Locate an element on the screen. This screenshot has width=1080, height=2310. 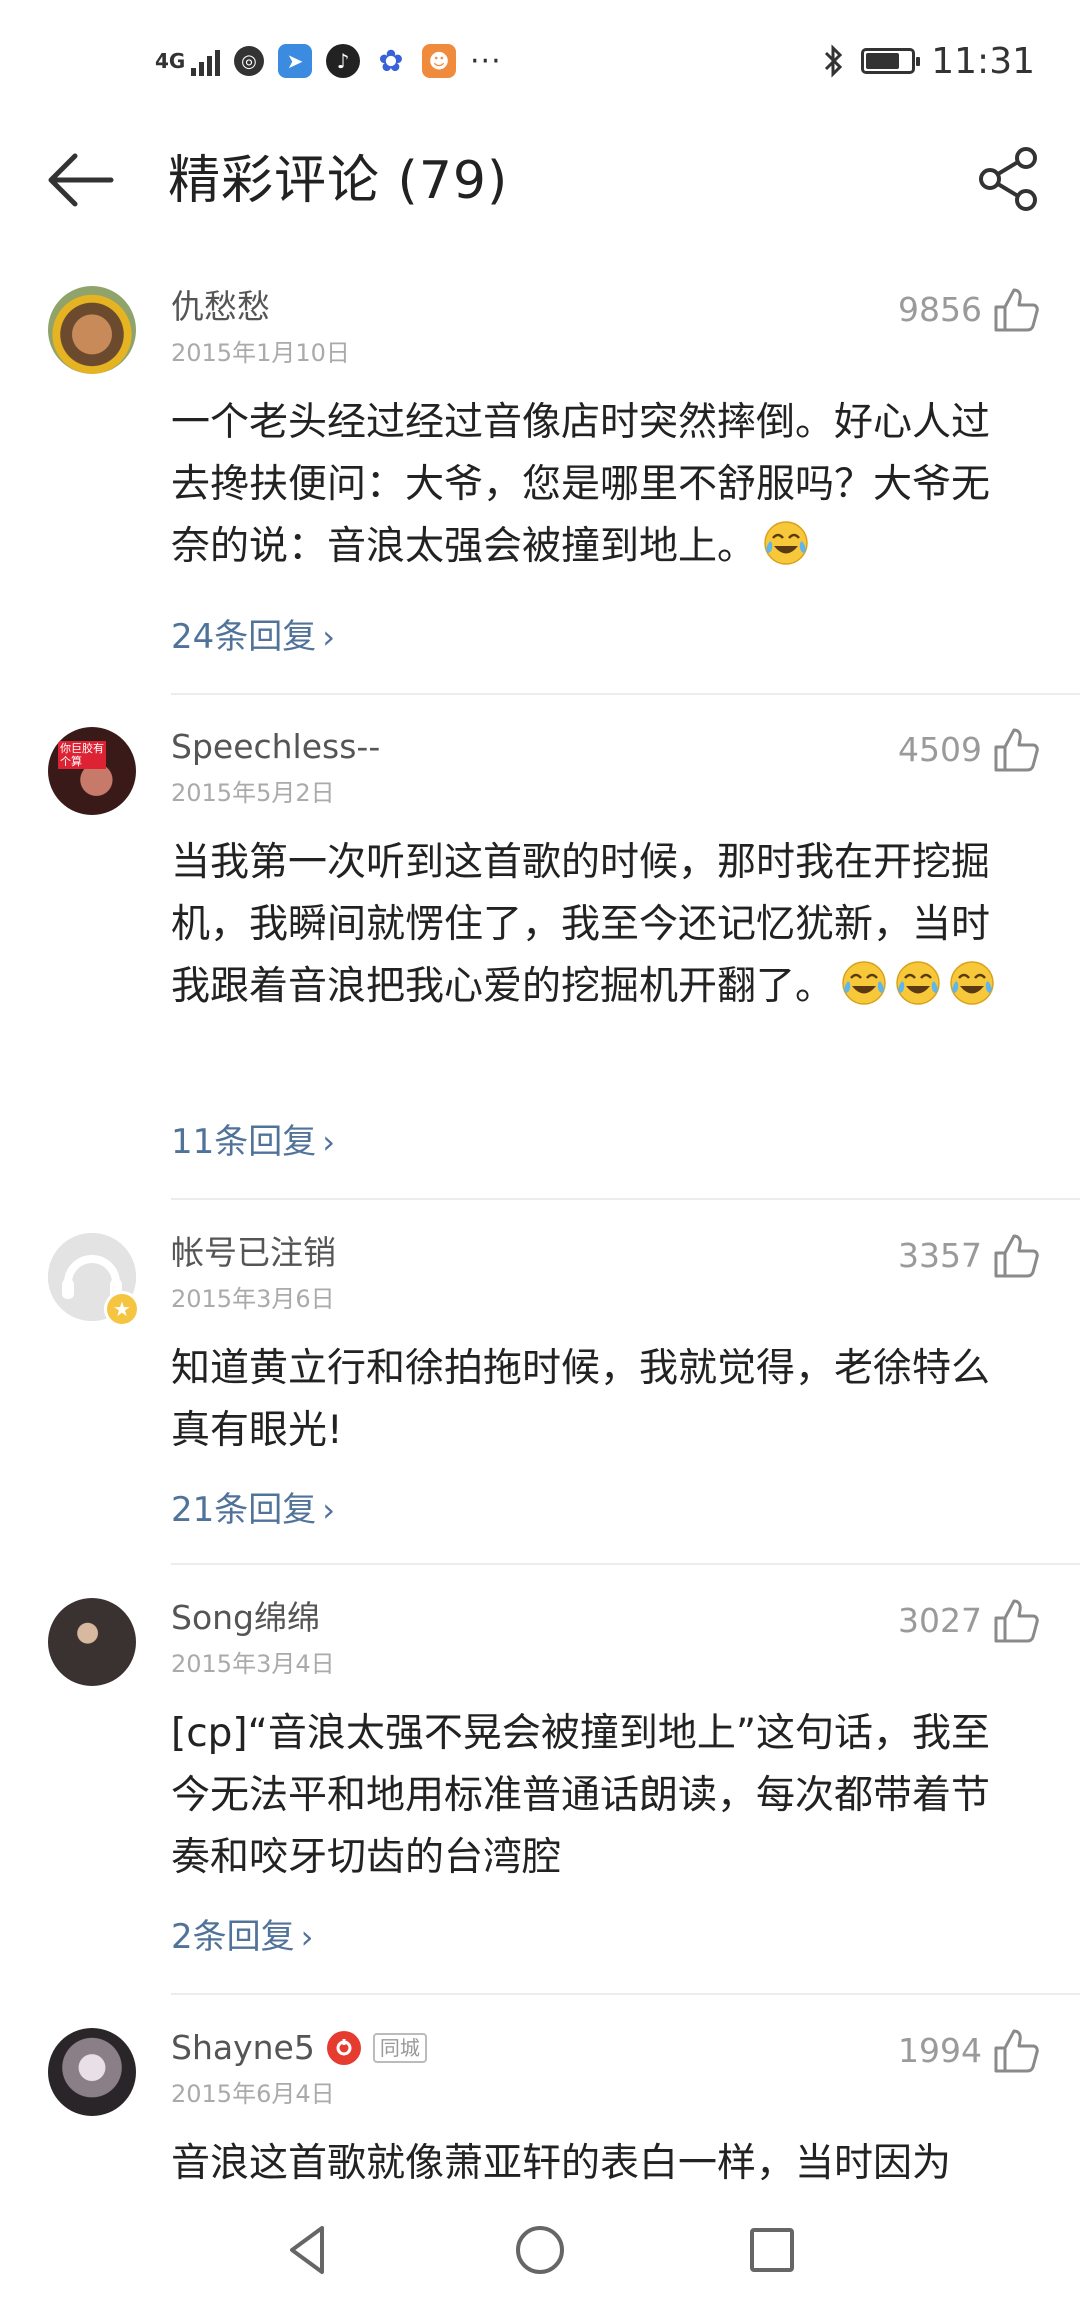
status-bar: 4G ◎ ➤ ♪ ✿ ☻ ··· 11:31 is located at coordinates (540, 60).